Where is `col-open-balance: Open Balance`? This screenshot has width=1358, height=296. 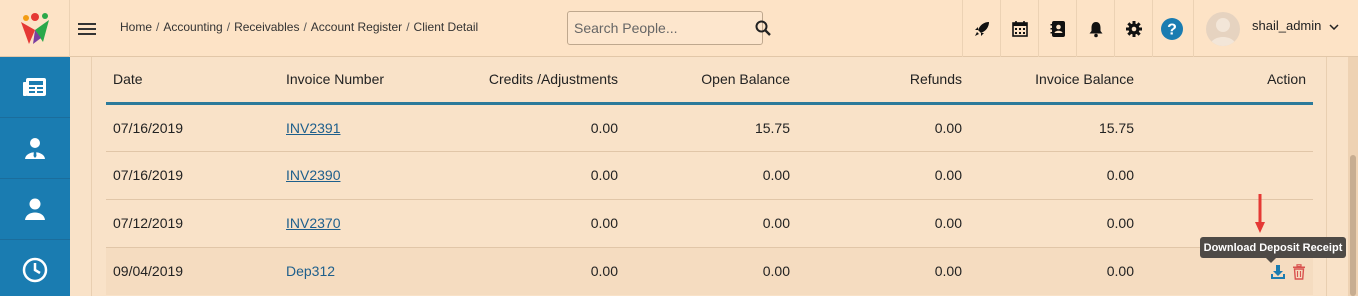
col-open-balance: Open Balance is located at coordinates (711, 81).